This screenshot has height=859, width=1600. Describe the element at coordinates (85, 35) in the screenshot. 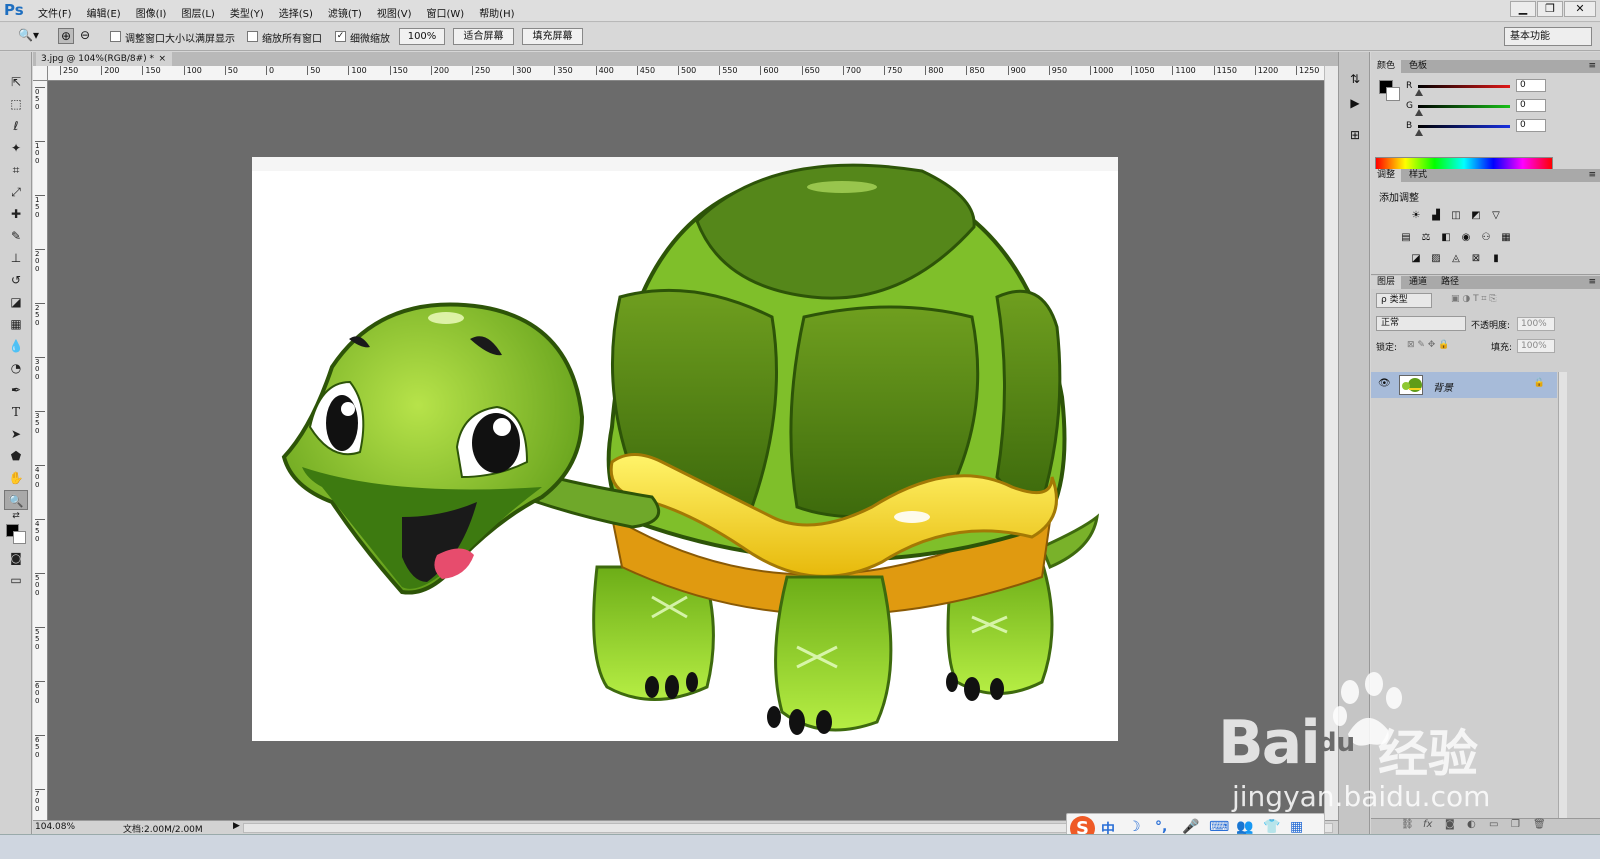

I see `zoom-out-icon: ⊖` at that location.